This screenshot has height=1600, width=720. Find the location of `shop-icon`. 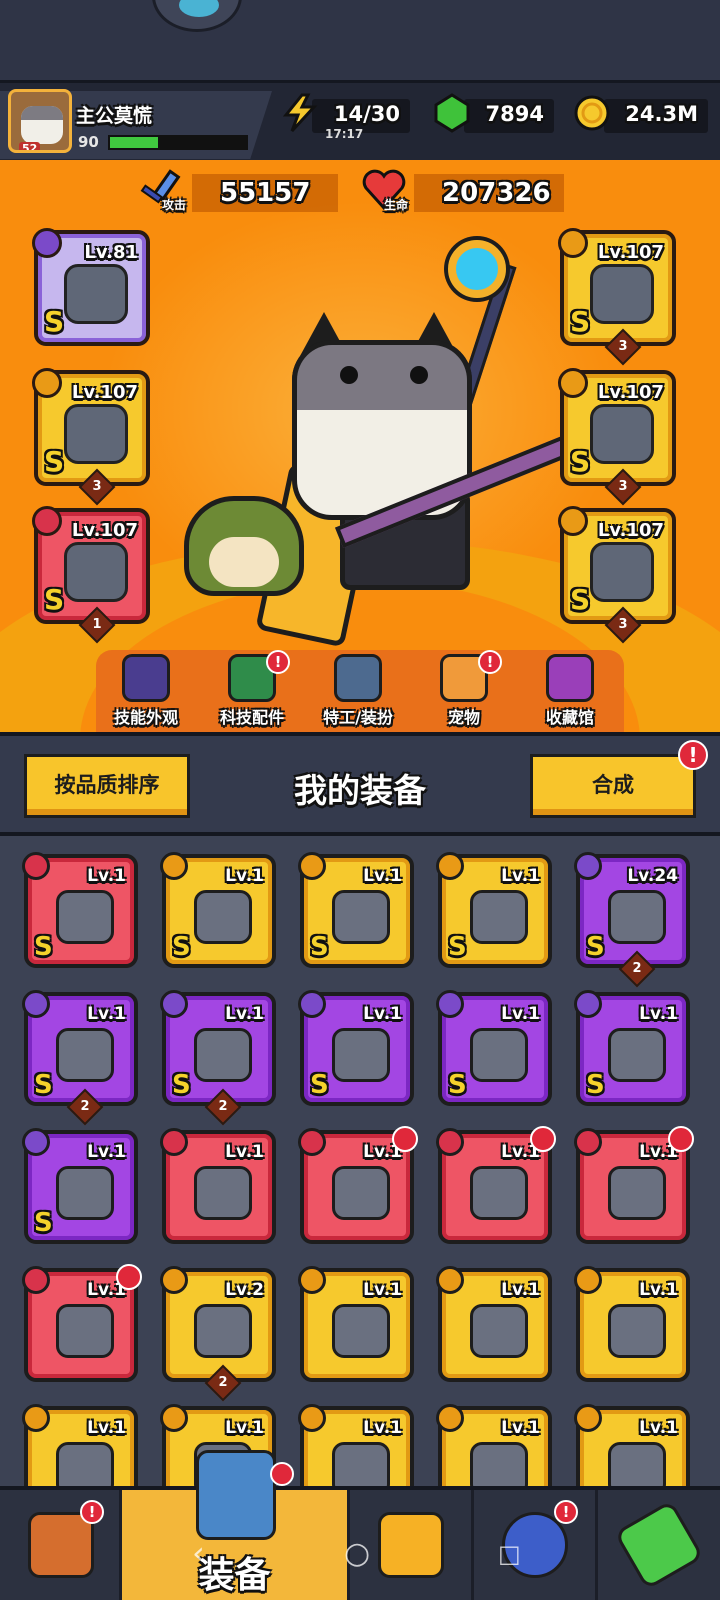

shop-icon is located at coordinates (61, 1545).